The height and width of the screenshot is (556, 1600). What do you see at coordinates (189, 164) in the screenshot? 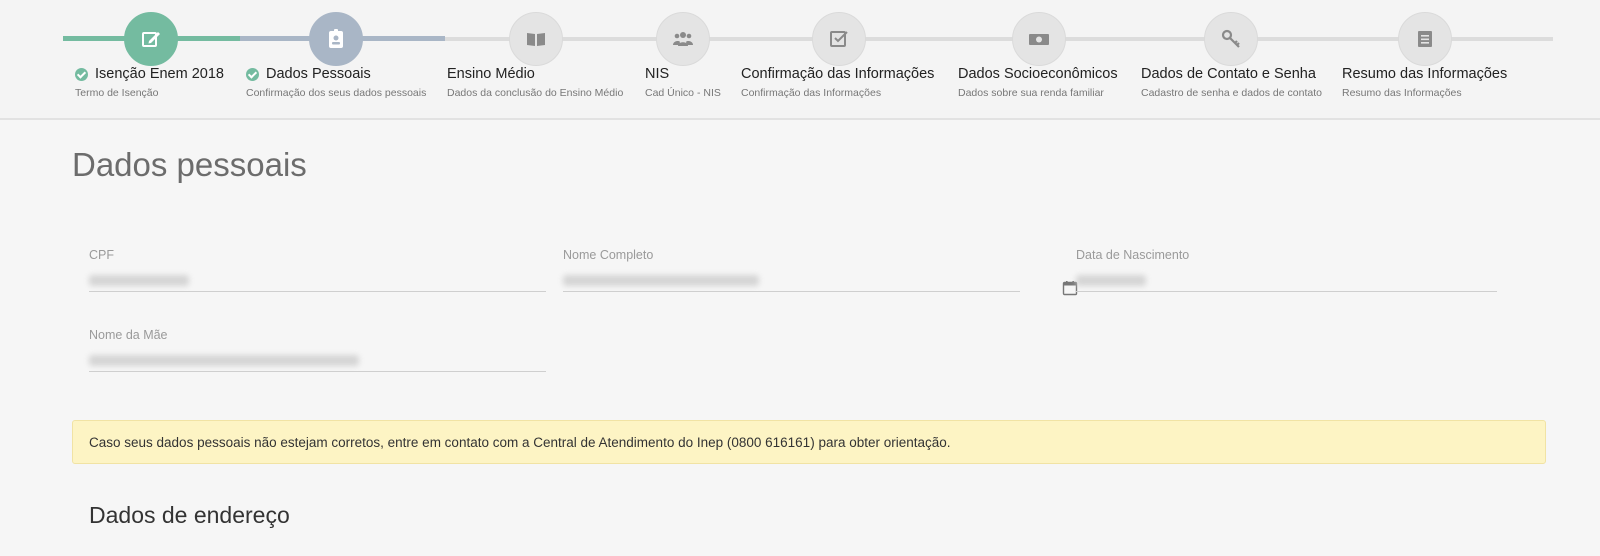
I see `page-title: Dados pessoais` at bounding box center [189, 164].